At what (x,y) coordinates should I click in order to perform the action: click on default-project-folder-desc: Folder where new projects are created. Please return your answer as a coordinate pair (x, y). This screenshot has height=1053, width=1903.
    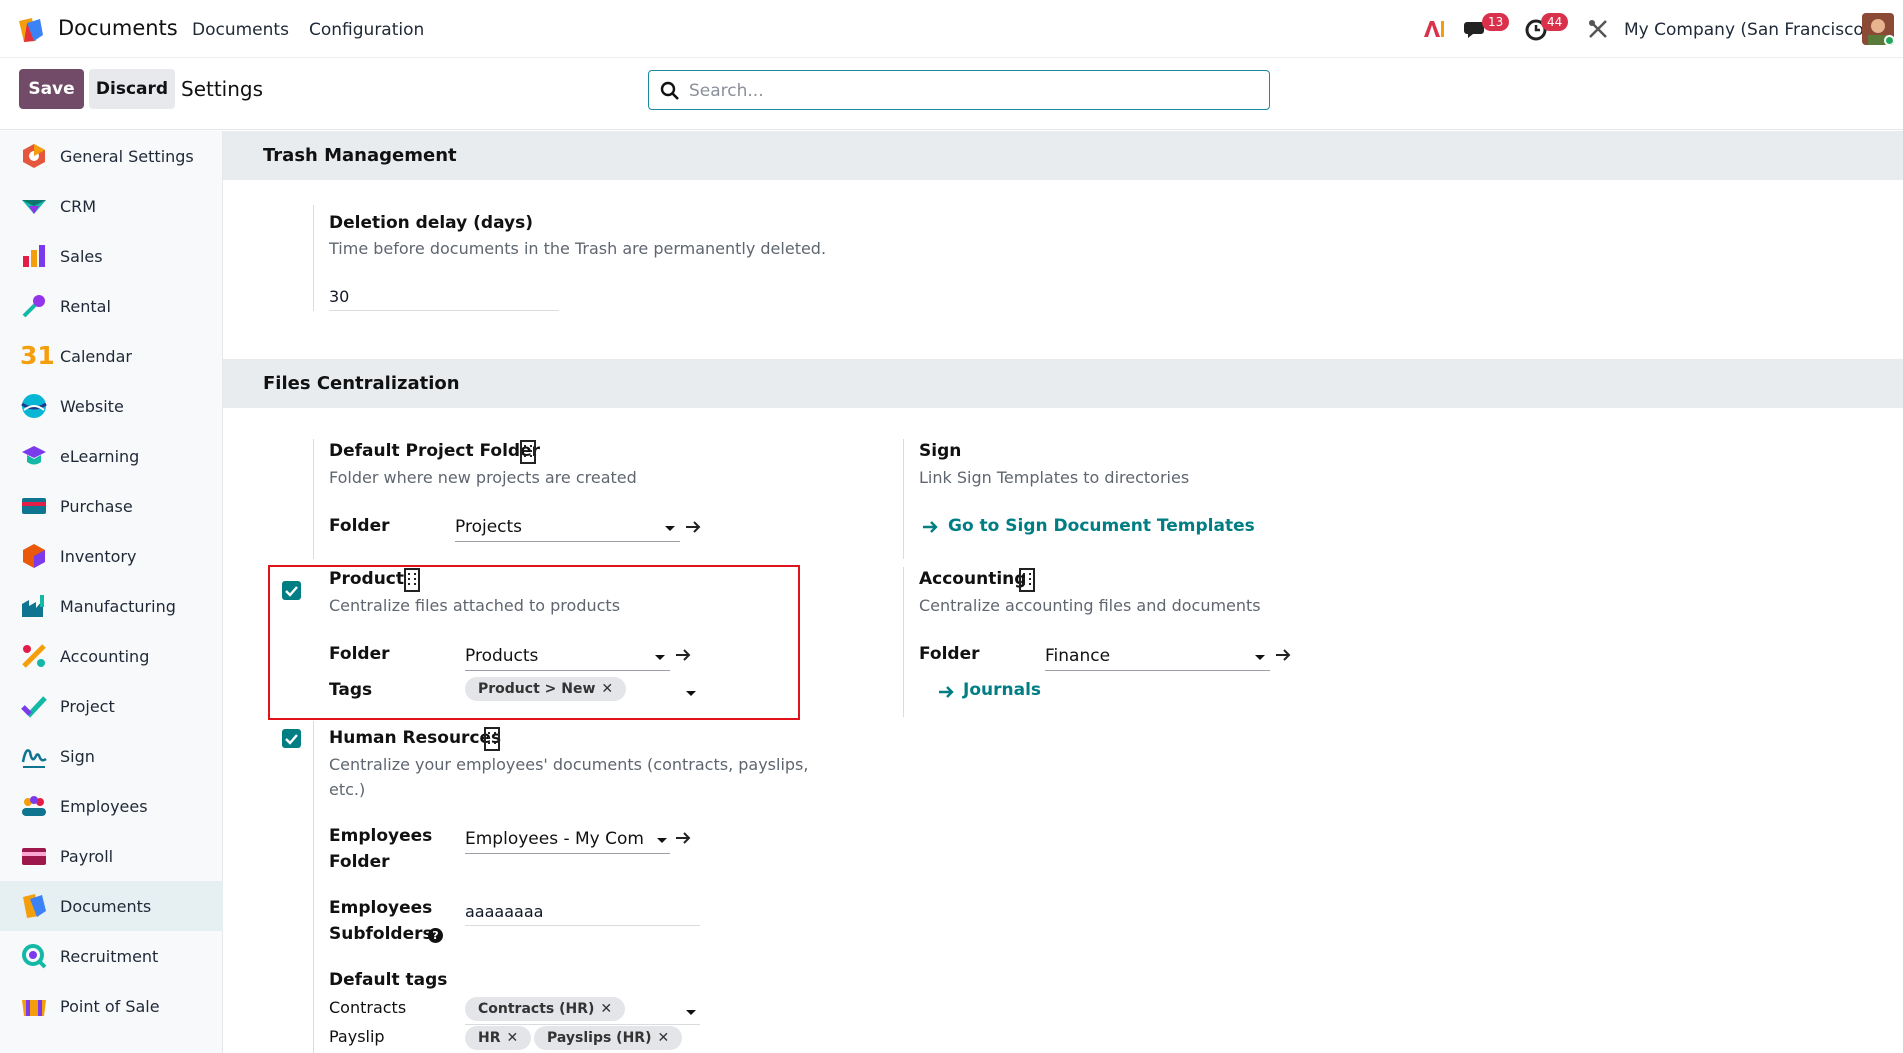
    Looking at the image, I should click on (483, 477).